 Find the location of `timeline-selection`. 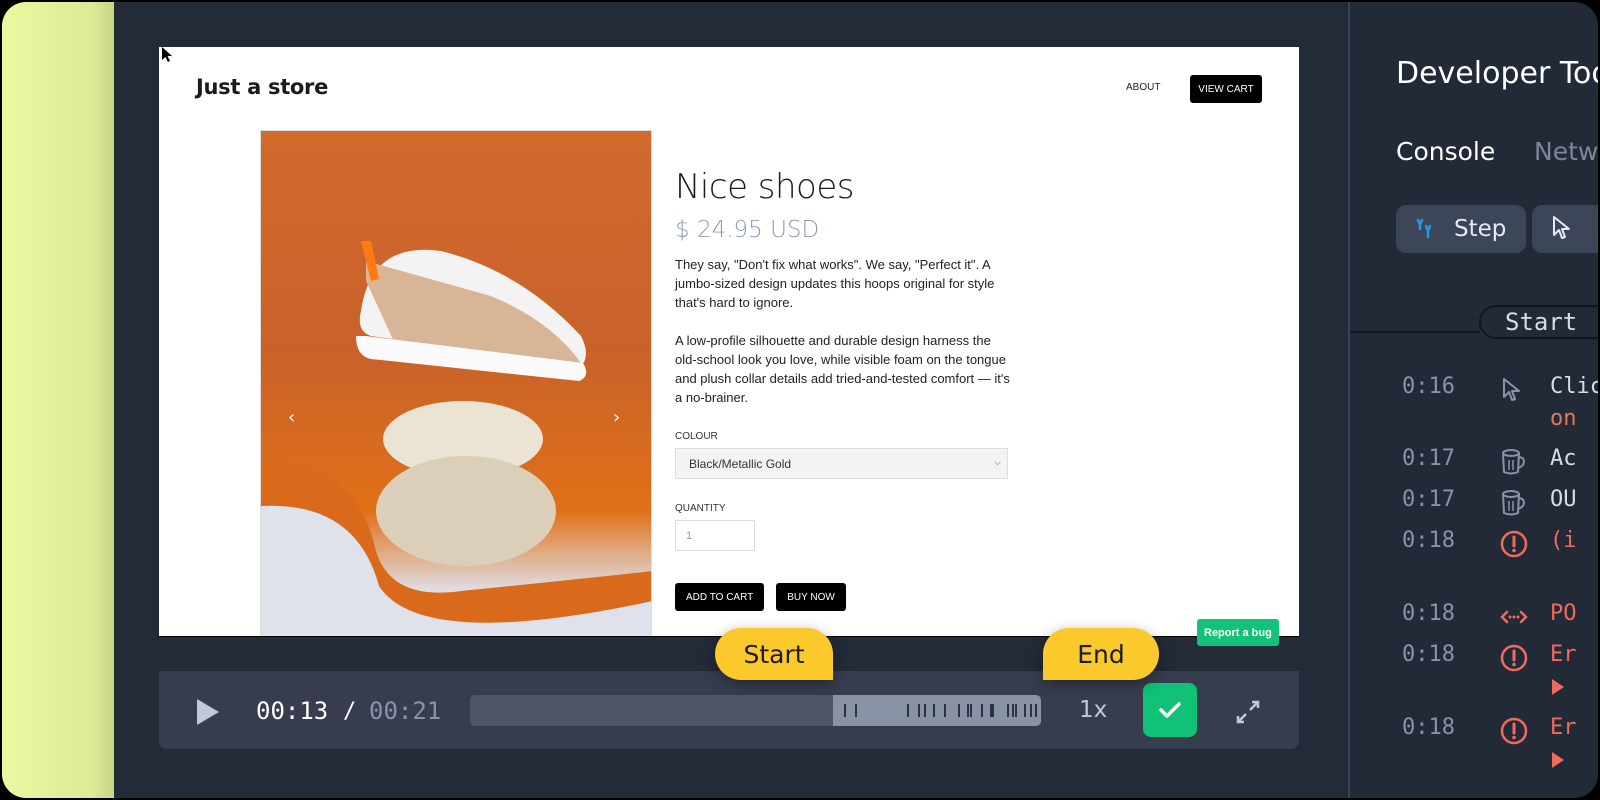

timeline-selection is located at coordinates (936, 710).